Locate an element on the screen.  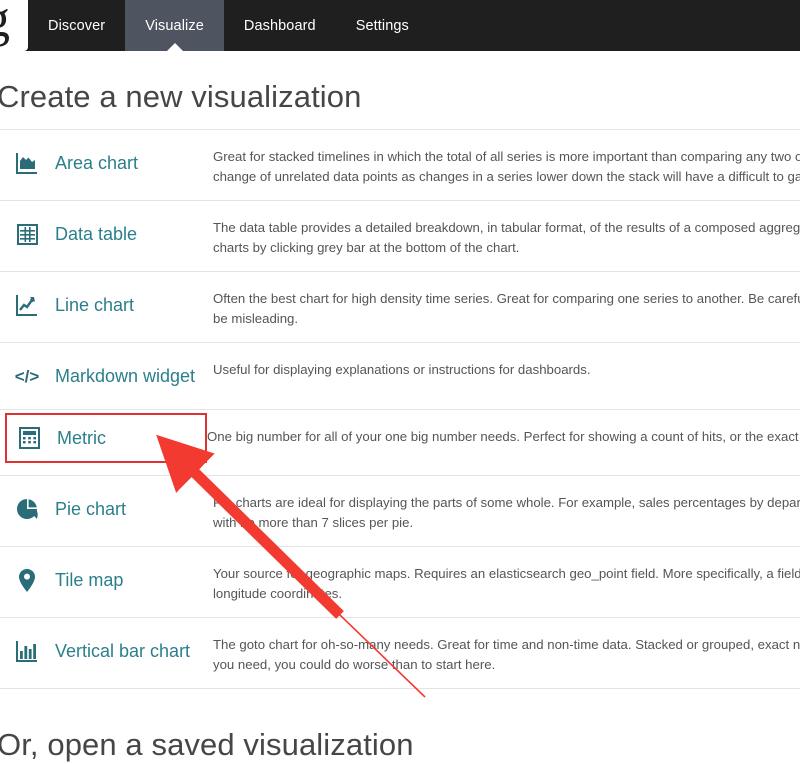
nav-item-discover: Discover is located at coordinates (76, 25).